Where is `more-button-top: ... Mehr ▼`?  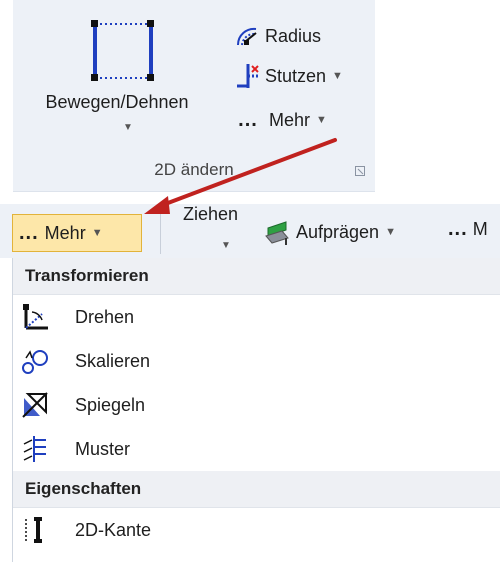 more-button-top: ... Mehr ▼ is located at coordinates (306, 120).